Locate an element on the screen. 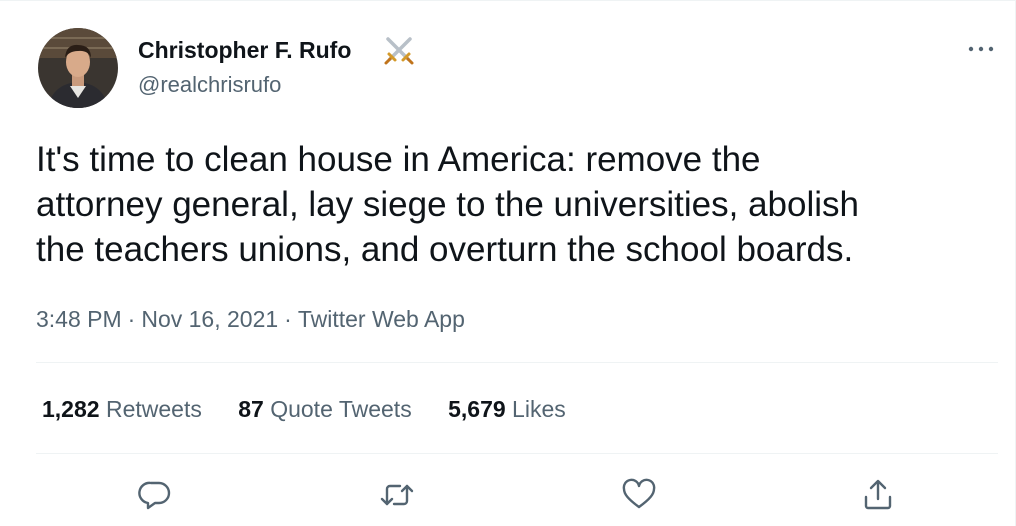 Image resolution: width=1016 pixels, height=526 pixels. quote-tweets-stat: 87 Quote Tweets is located at coordinates (324, 409).